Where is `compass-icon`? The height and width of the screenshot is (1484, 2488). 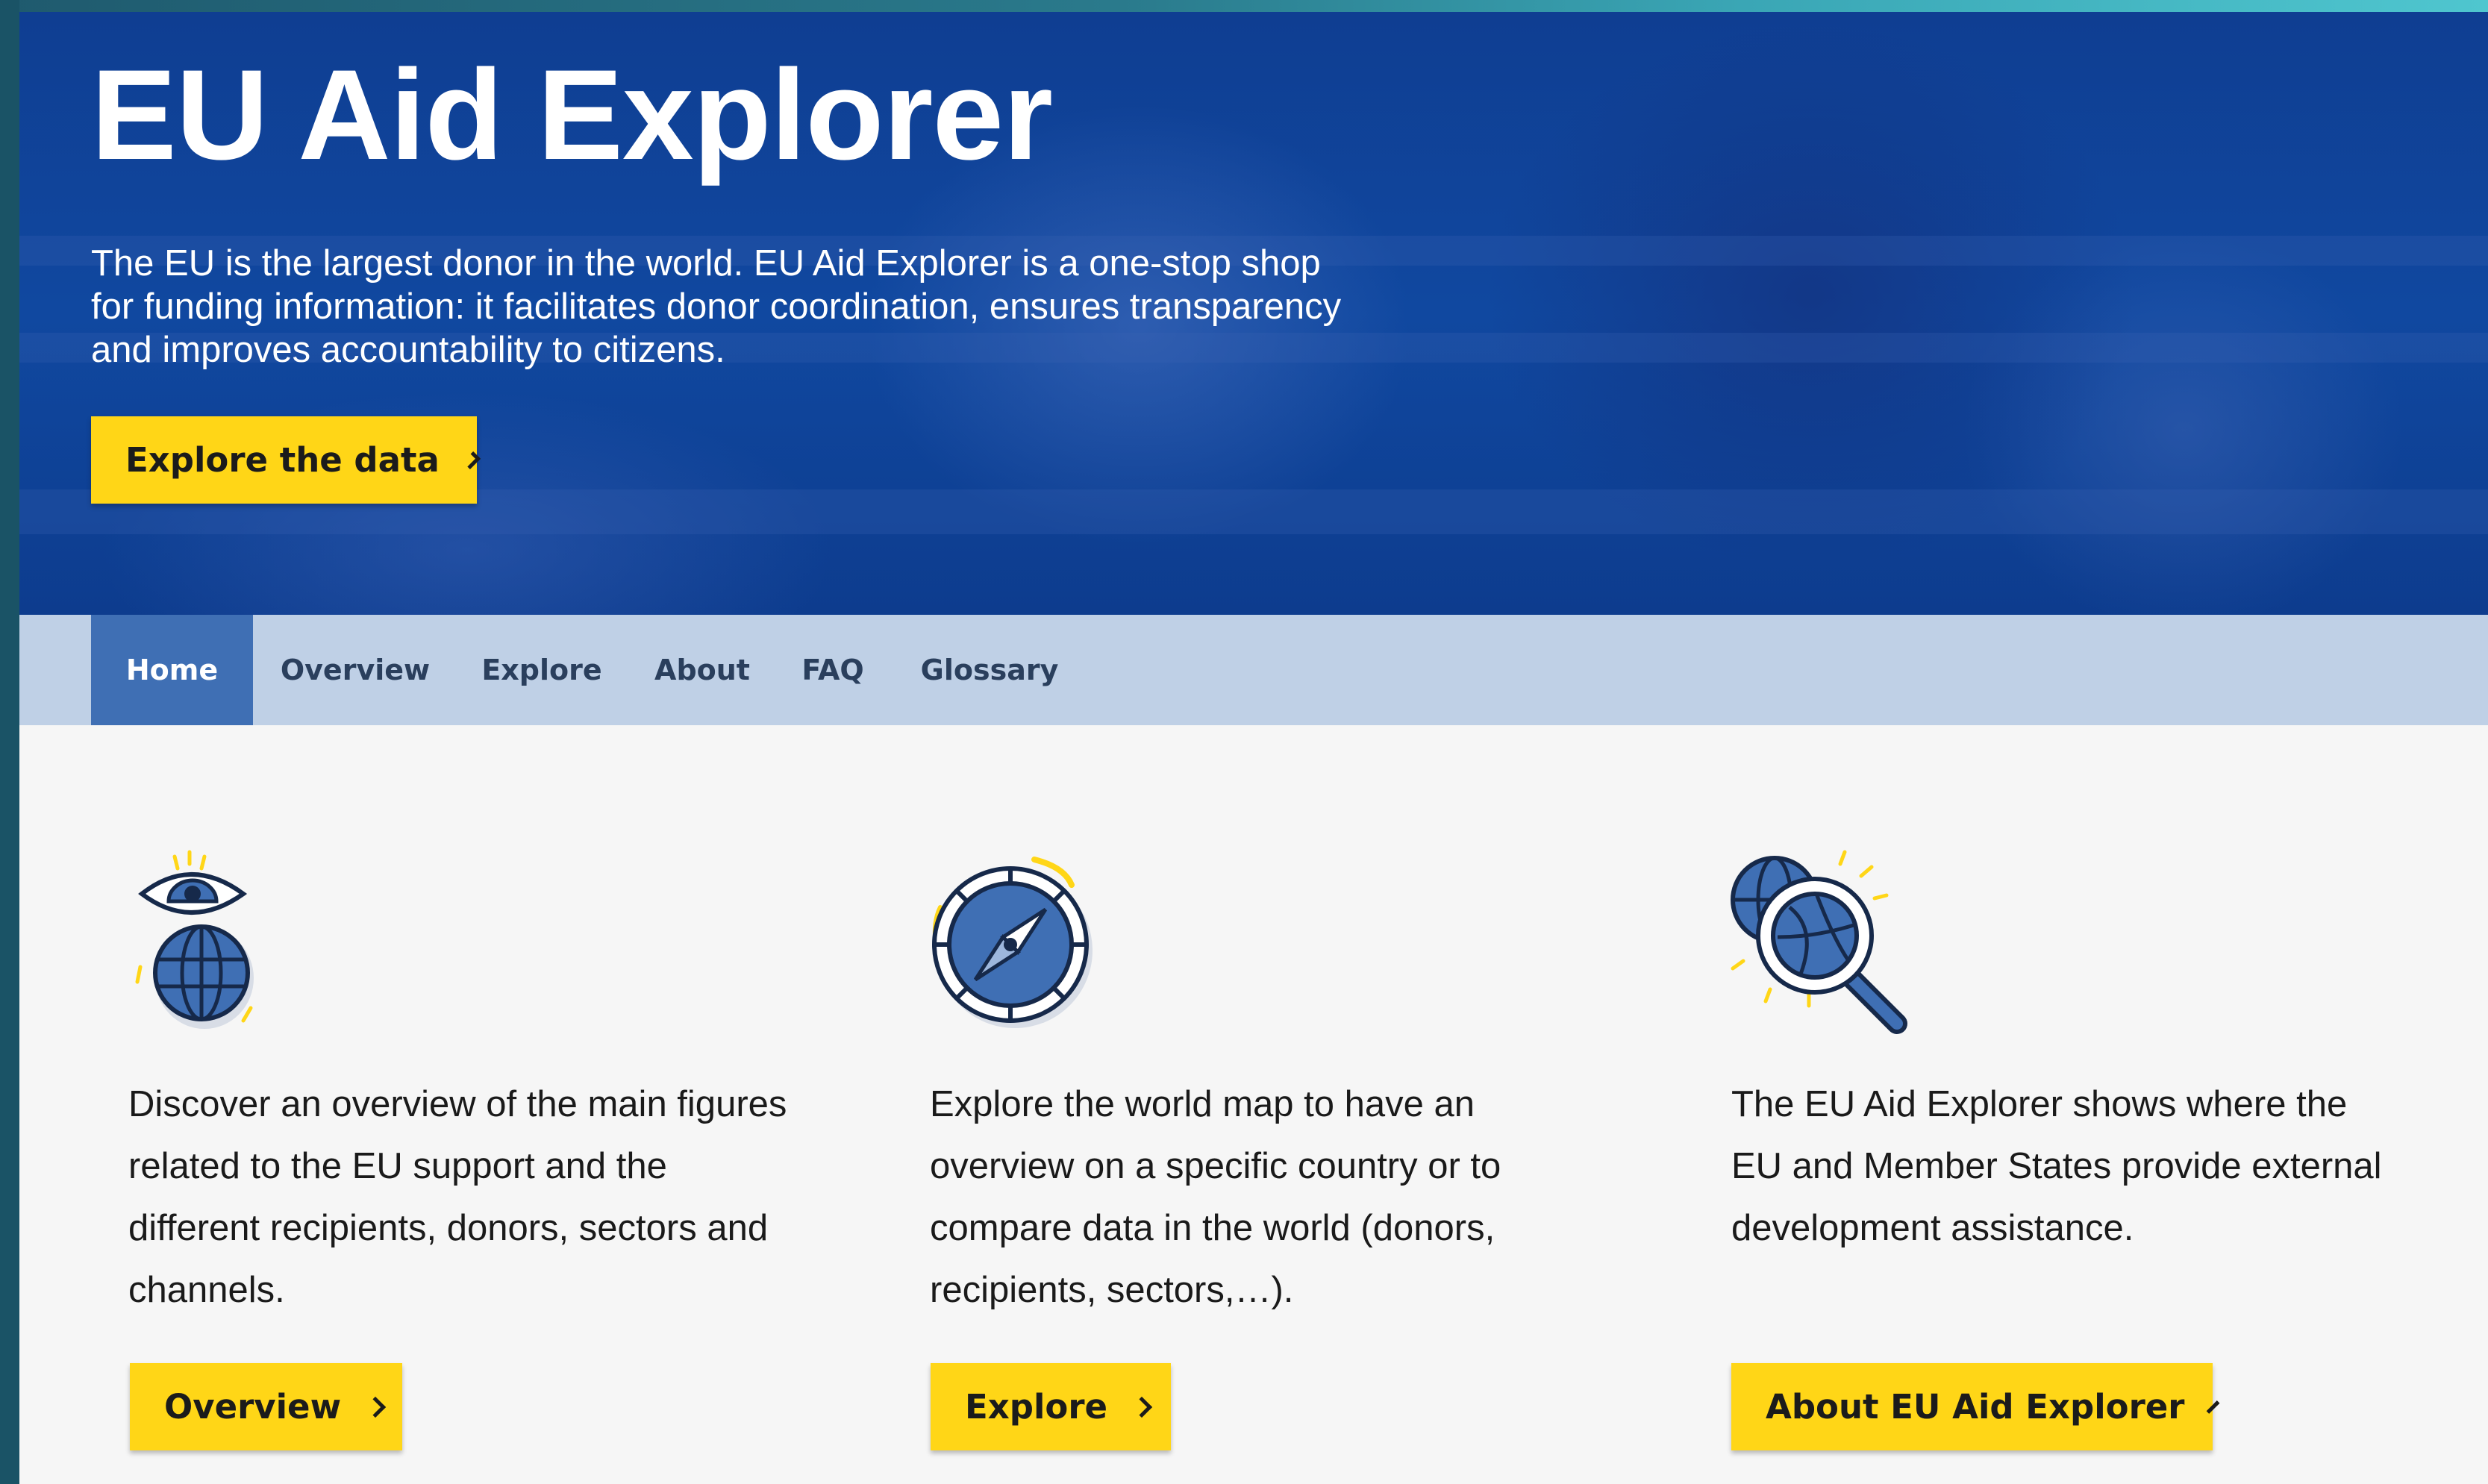 compass-icon is located at coordinates (1012, 942).